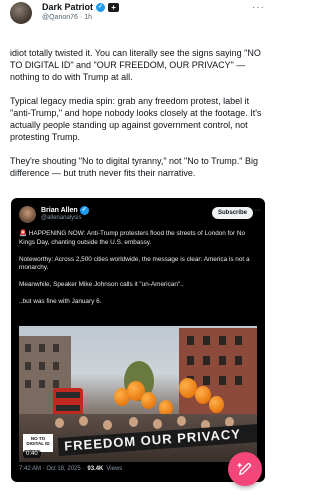  Describe the element at coordinates (232, 213) in the screenshot. I see `subscribe-button: Subscribe` at that location.